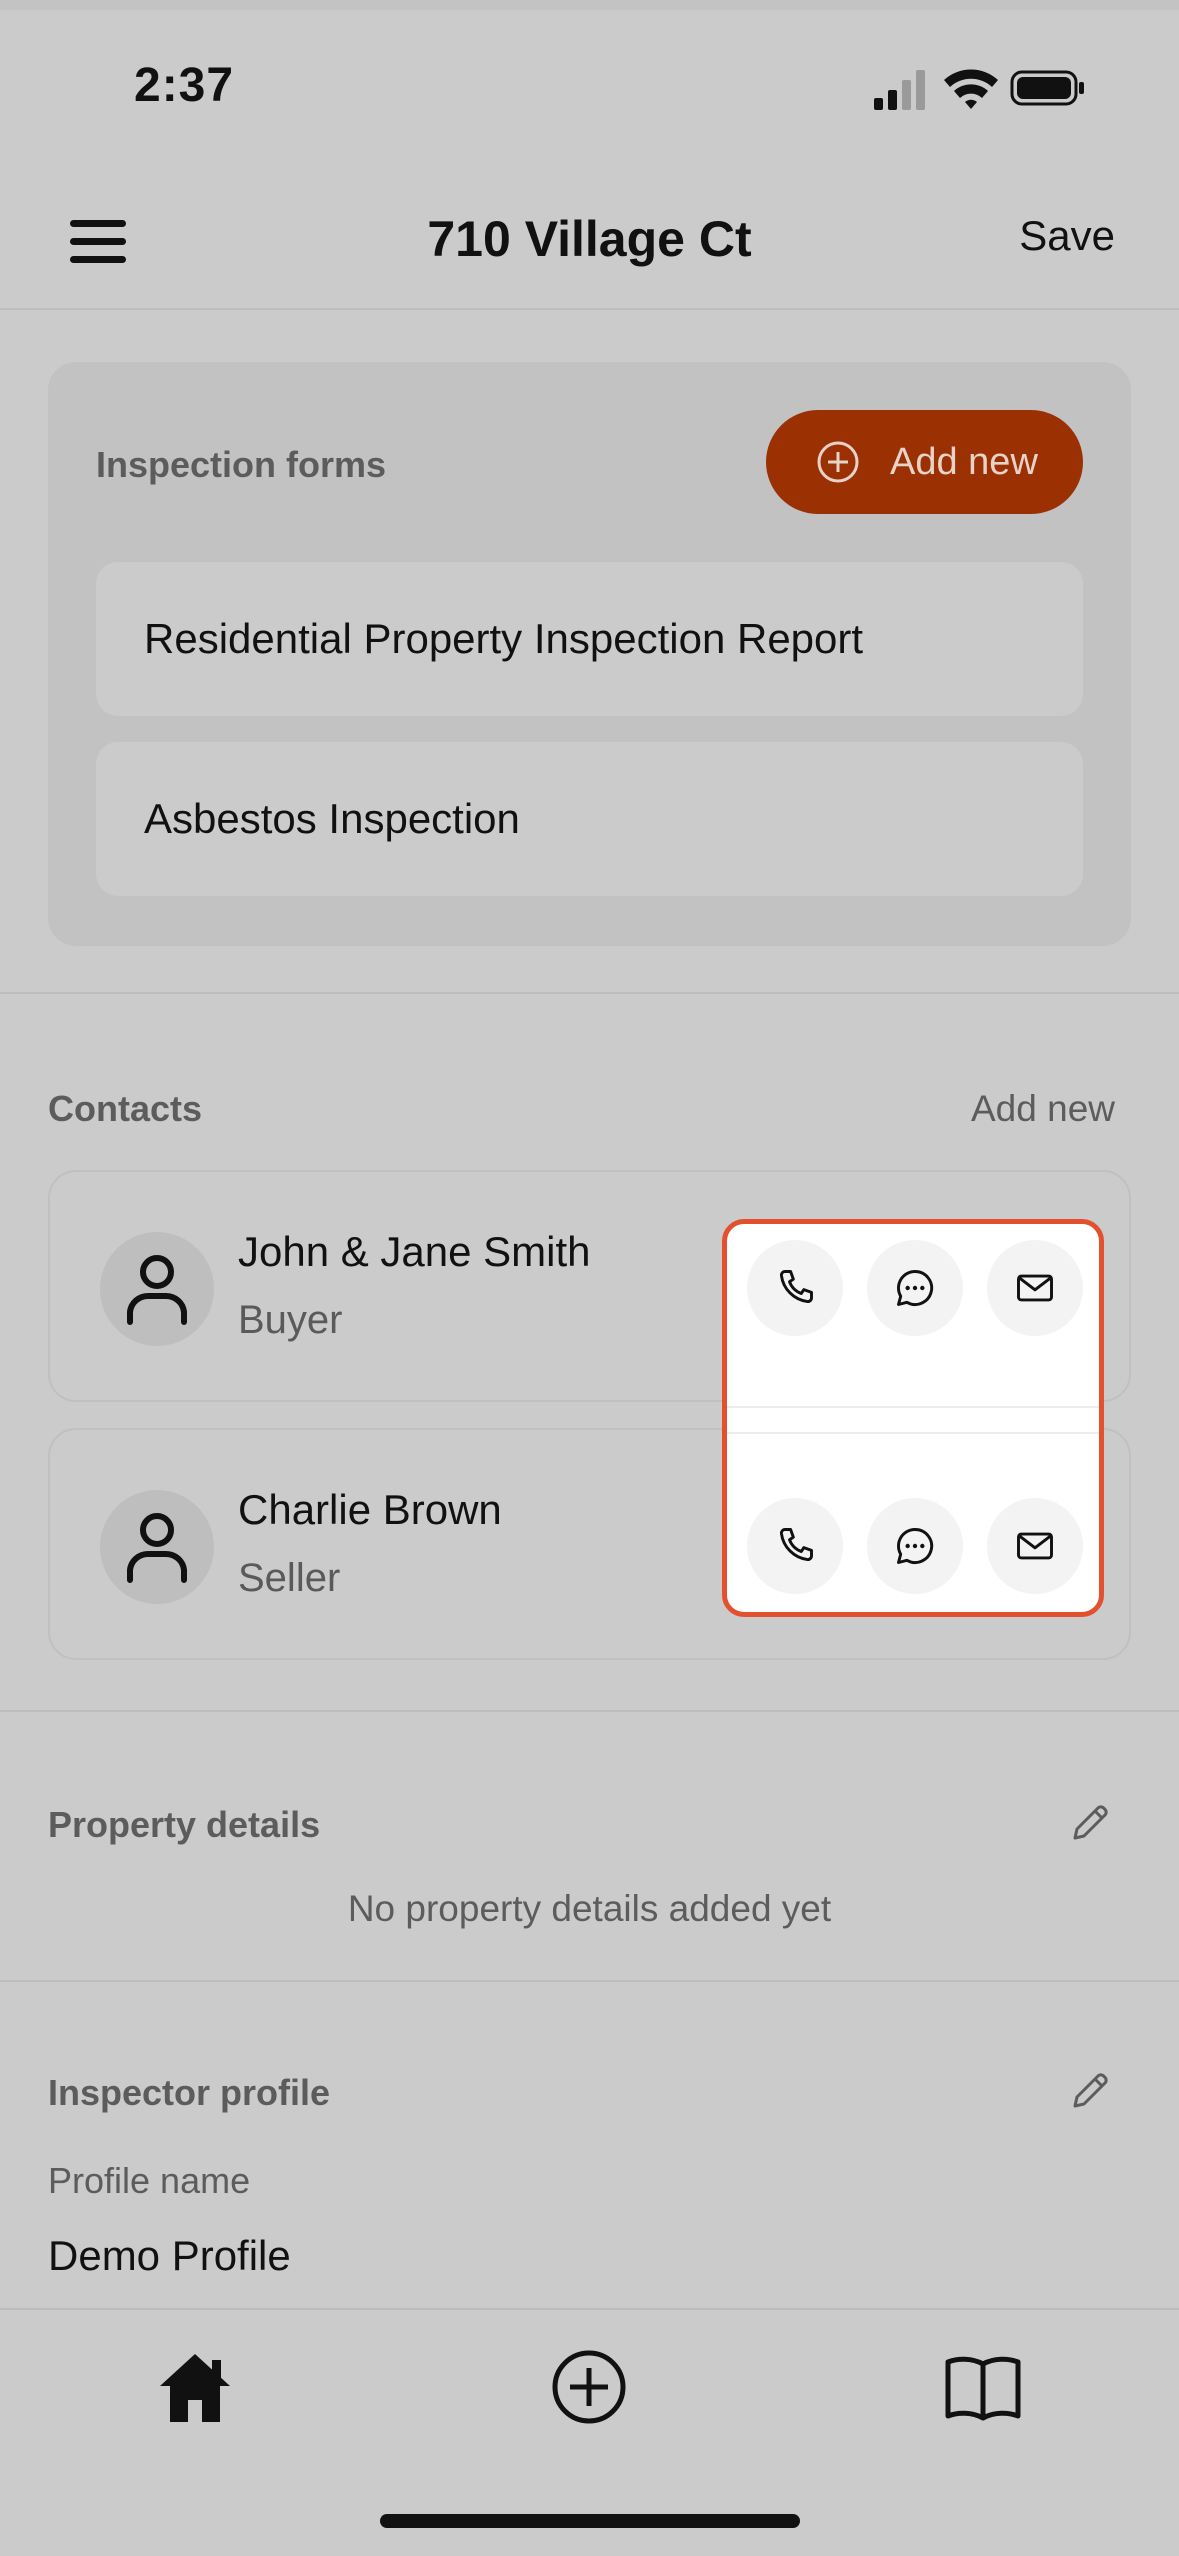  Describe the element at coordinates (195, 2387) in the screenshot. I see `home-icon` at that location.